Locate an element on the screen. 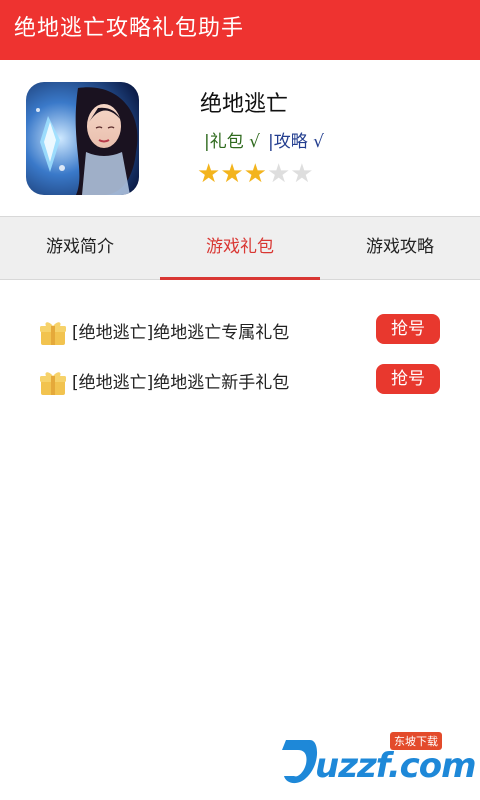  gift-name: [绝地逃亡]绝地逃亡专属礼包 is located at coordinates (181, 333).